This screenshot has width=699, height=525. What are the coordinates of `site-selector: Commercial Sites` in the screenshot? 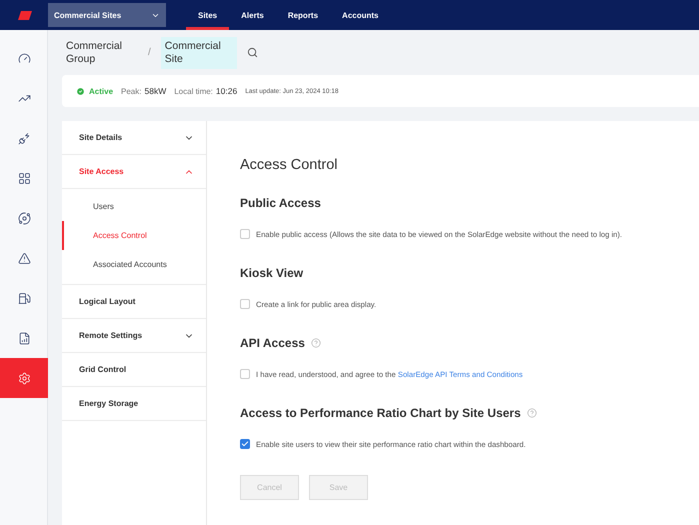 It's located at (107, 15).